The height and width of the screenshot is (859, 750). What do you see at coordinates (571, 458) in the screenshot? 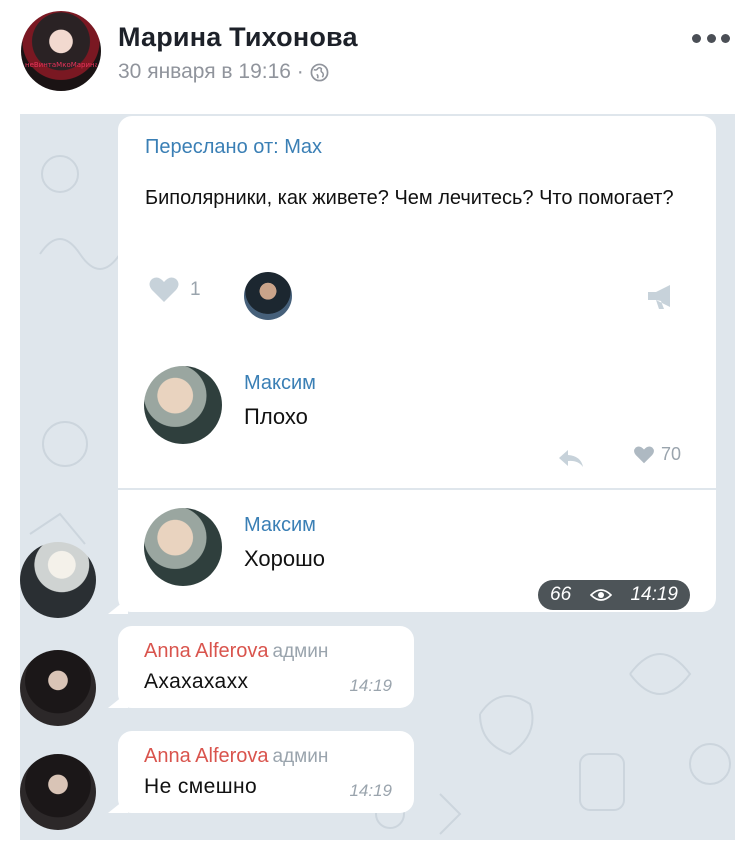
I see `reply-icon` at bounding box center [571, 458].